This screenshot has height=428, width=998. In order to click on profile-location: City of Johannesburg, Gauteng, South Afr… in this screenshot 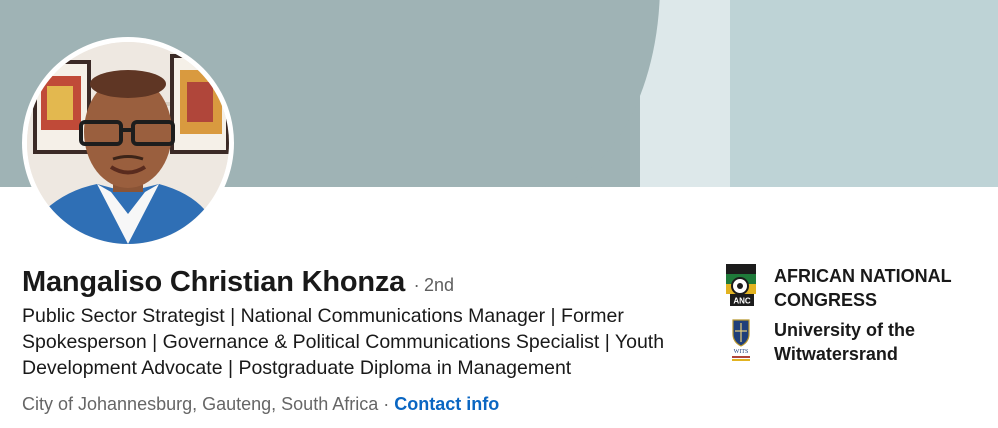, I will do `click(200, 404)`.